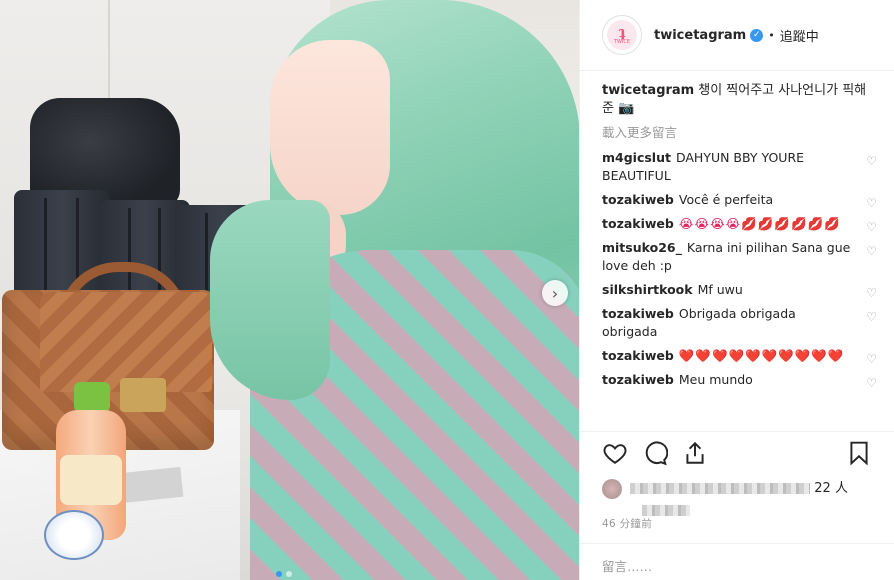  I want to click on post-header: ʇ TWICE twicetagram ✓ • 追蹤中, so click(737, 35).